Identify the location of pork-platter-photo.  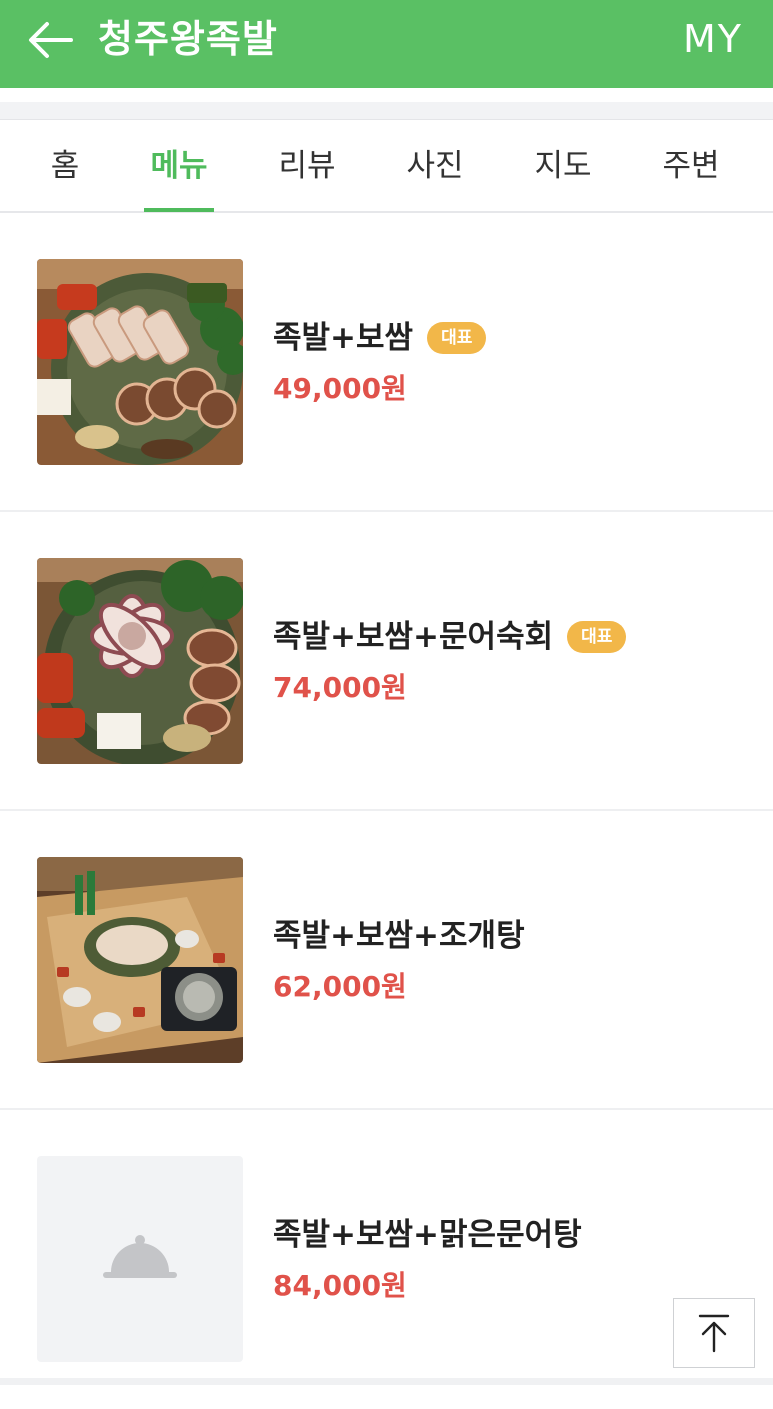
(140, 362).